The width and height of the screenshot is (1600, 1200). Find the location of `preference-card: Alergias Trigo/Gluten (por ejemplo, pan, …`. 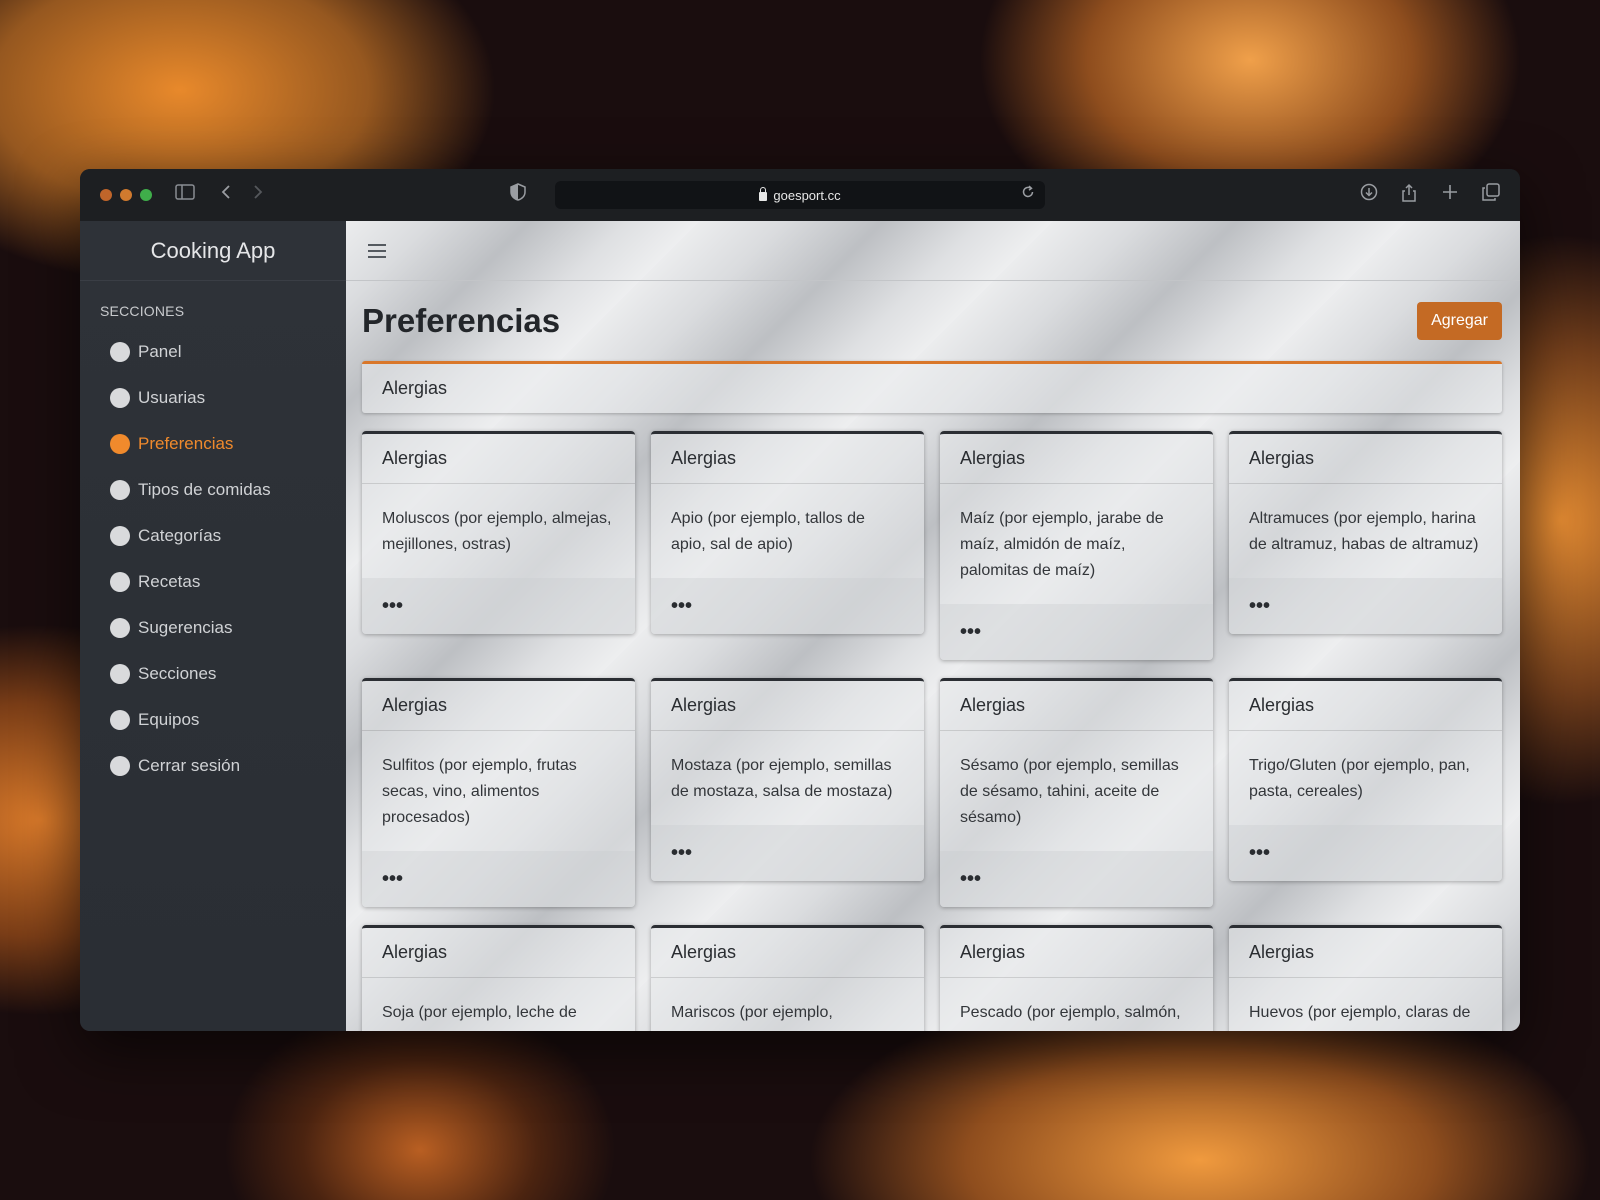

preference-card: Alergias Trigo/Gluten (por ejemplo, pan, … is located at coordinates (1365, 779).